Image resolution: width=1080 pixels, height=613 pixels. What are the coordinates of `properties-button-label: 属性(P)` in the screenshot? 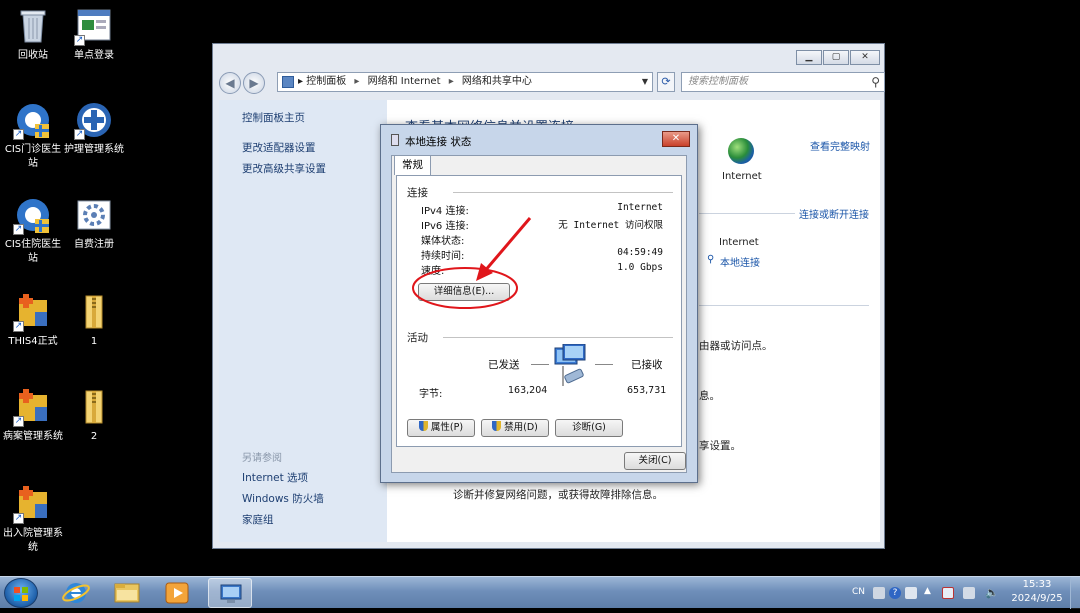 It's located at (447, 427).